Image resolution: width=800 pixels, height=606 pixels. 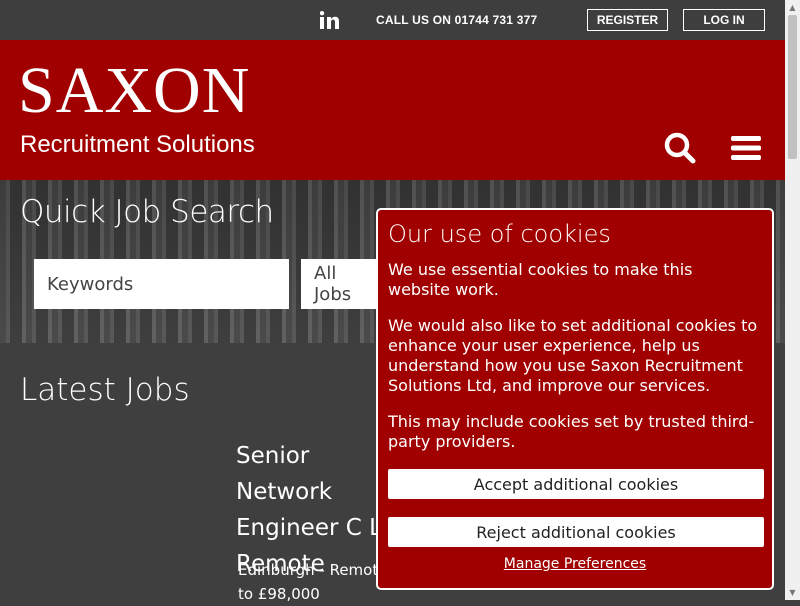 I want to click on top-bar: CALL US ON 01744 731 377 REGISTER LOG IN, so click(x=392, y=20).